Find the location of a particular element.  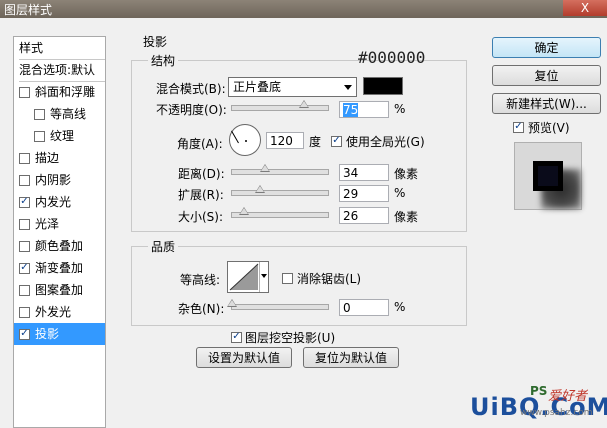

style-item-label: 光泽 is located at coordinates (47, 224).